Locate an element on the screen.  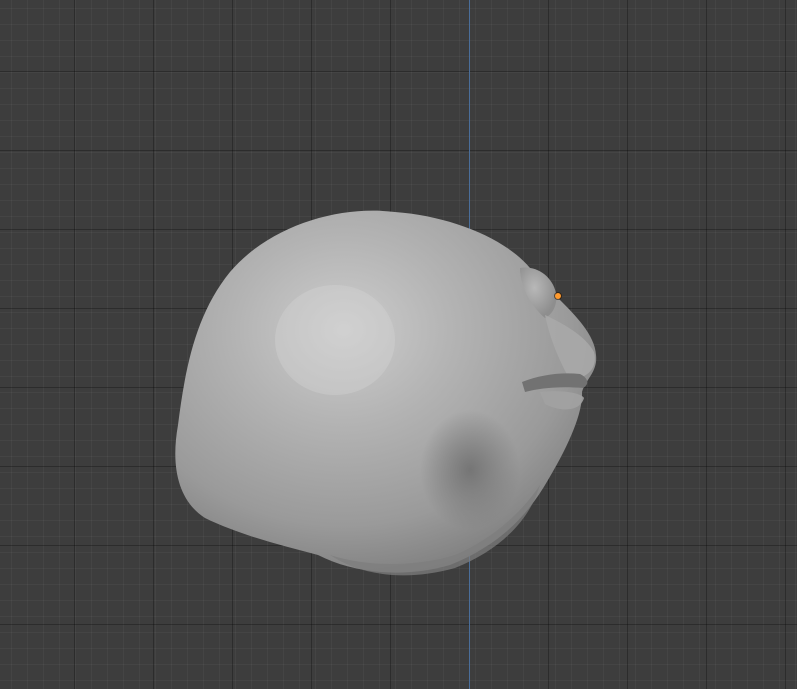
forehead-highlight is located at coordinates (335, 340).